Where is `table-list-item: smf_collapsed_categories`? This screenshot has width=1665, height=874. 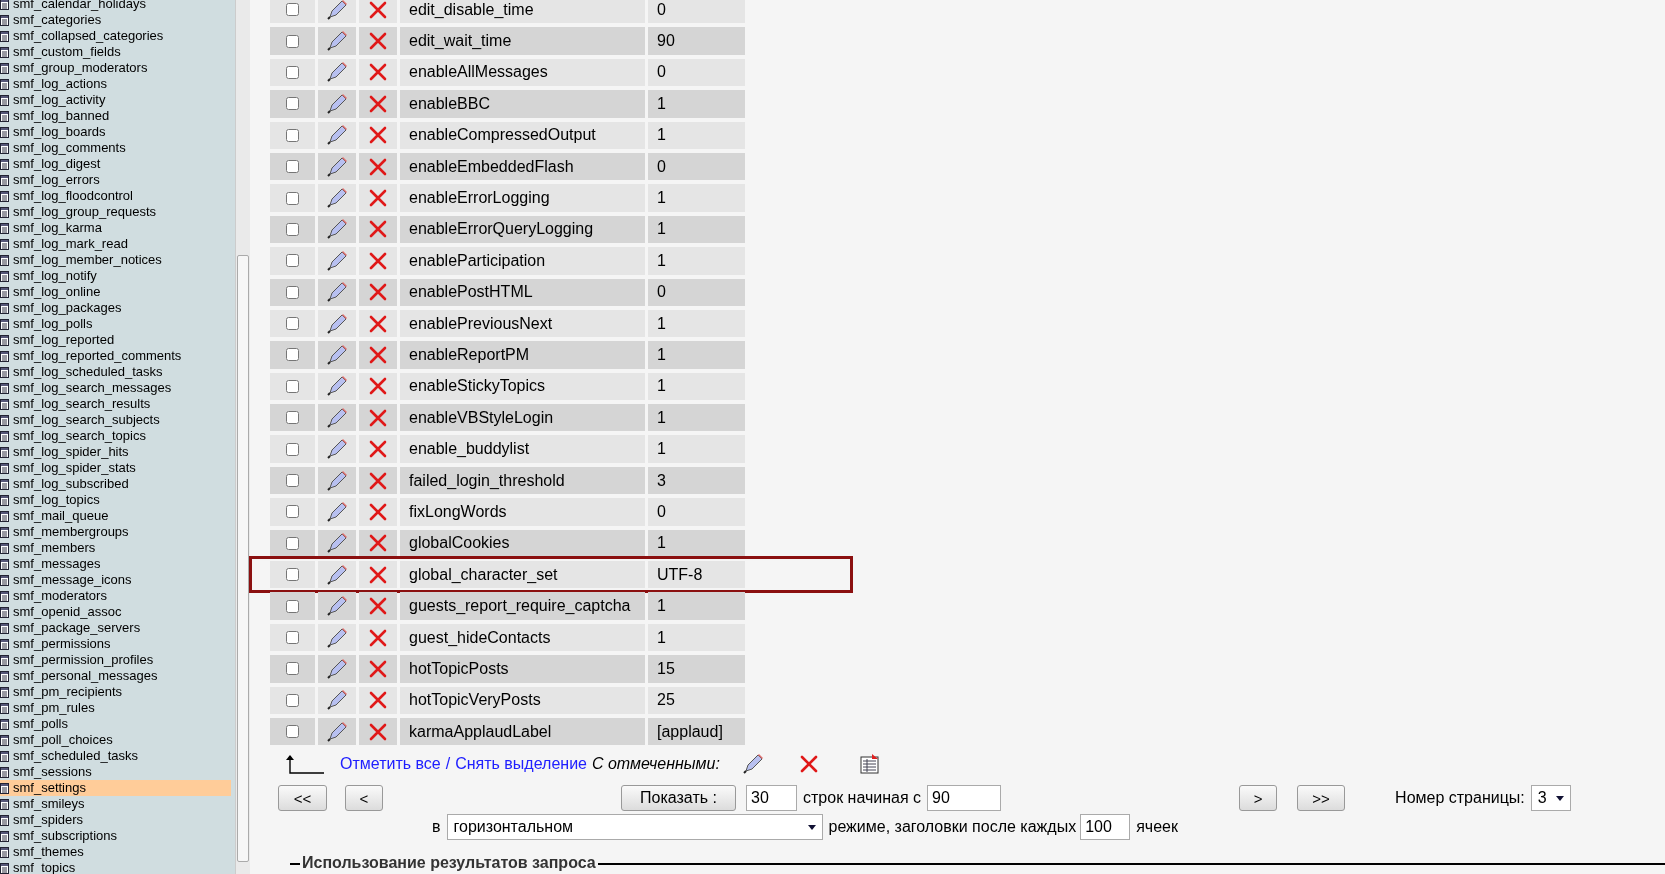 table-list-item: smf_collapsed_categories is located at coordinates (117, 36).